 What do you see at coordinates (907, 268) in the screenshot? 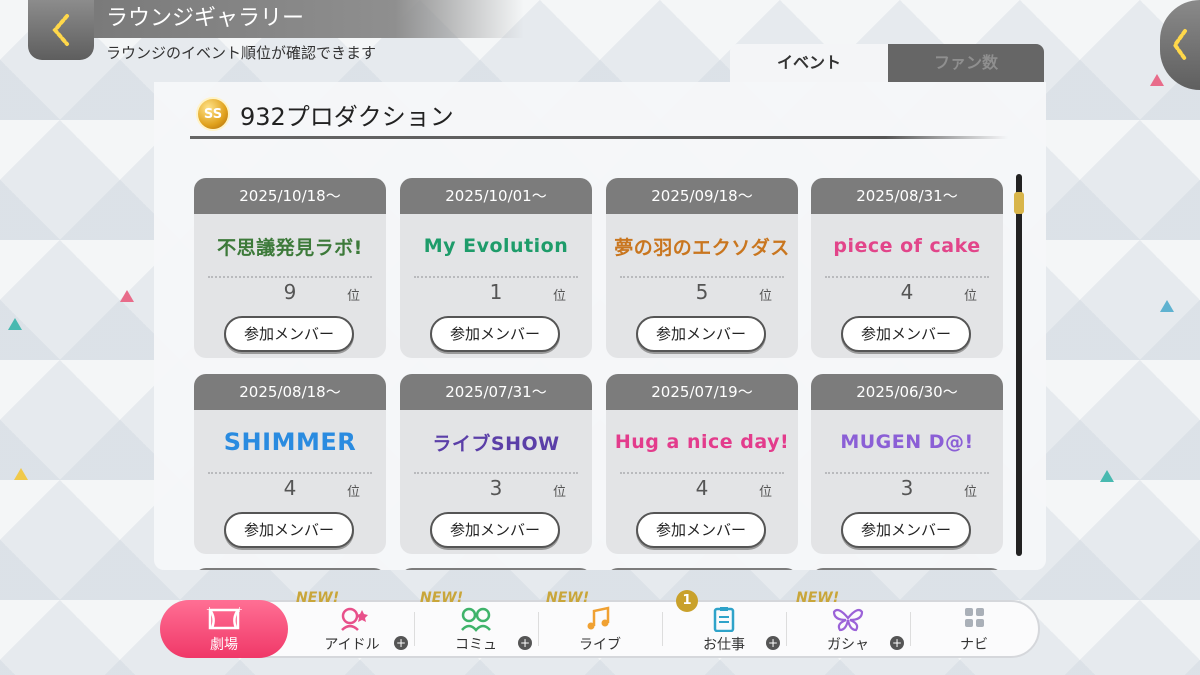
I see `event-card: 2025/08/31～ piece of cake 4 位 参加メンバー` at bounding box center [907, 268].